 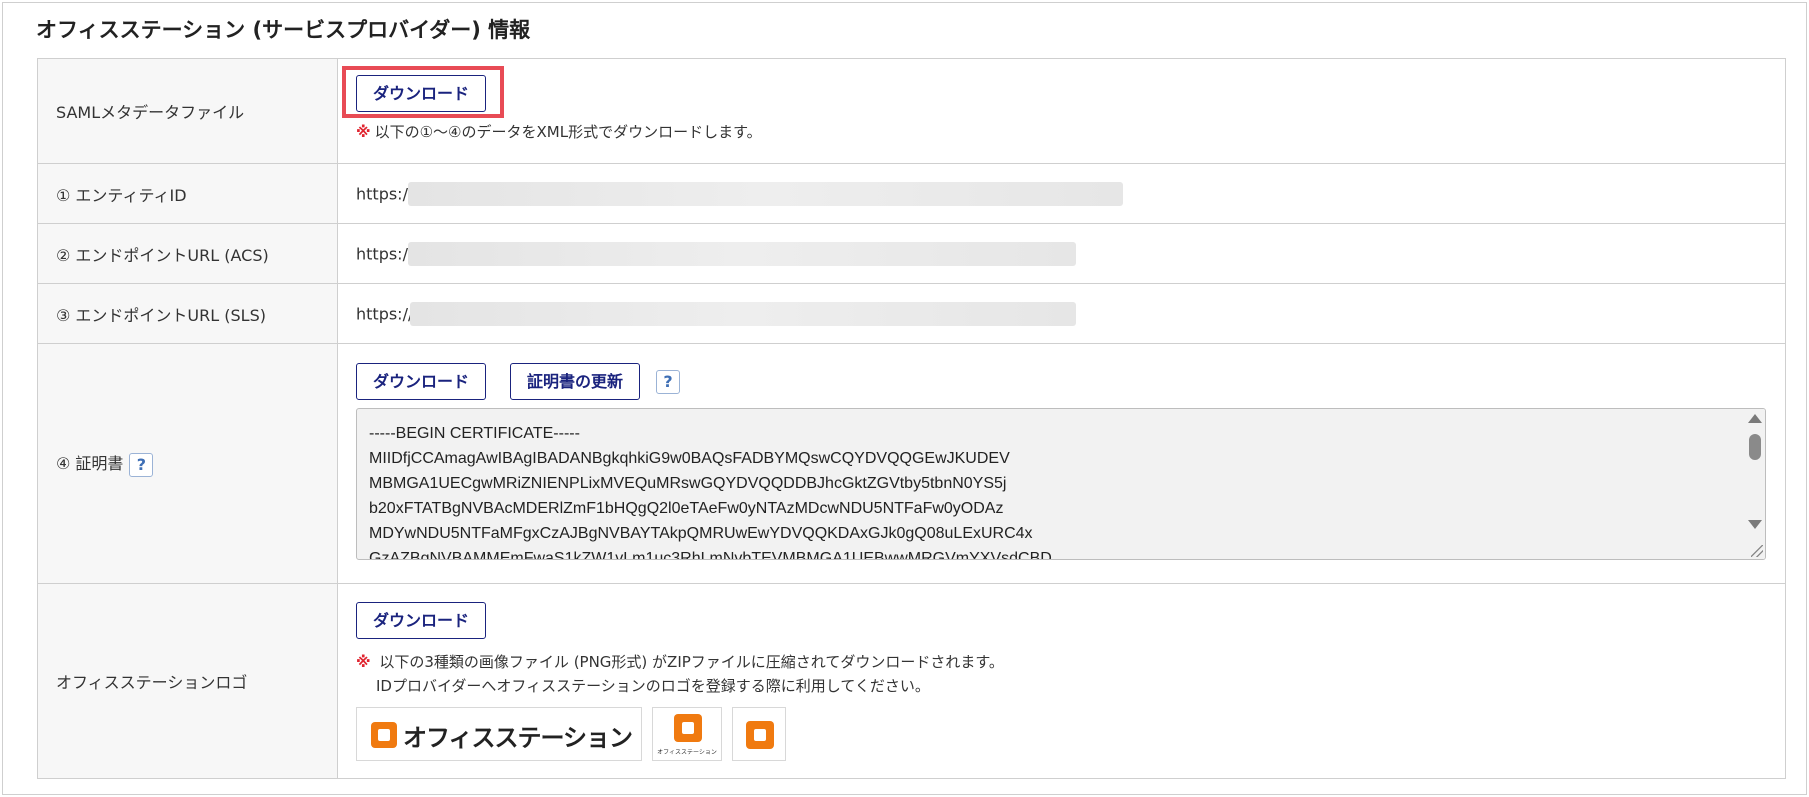 I want to click on saml-note: ※ 以下の①～④のデータをXML形式でダウンロードします。, so click(x=559, y=131).